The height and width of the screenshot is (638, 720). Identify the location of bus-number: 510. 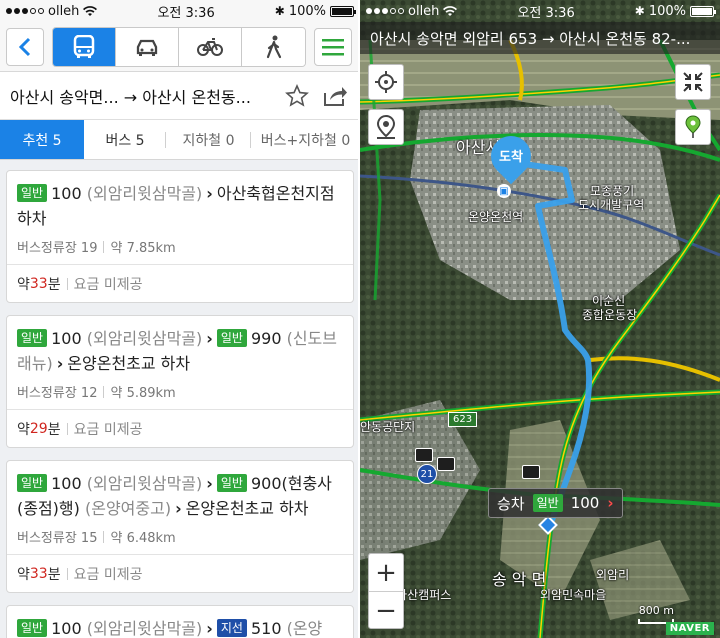
(266, 628).